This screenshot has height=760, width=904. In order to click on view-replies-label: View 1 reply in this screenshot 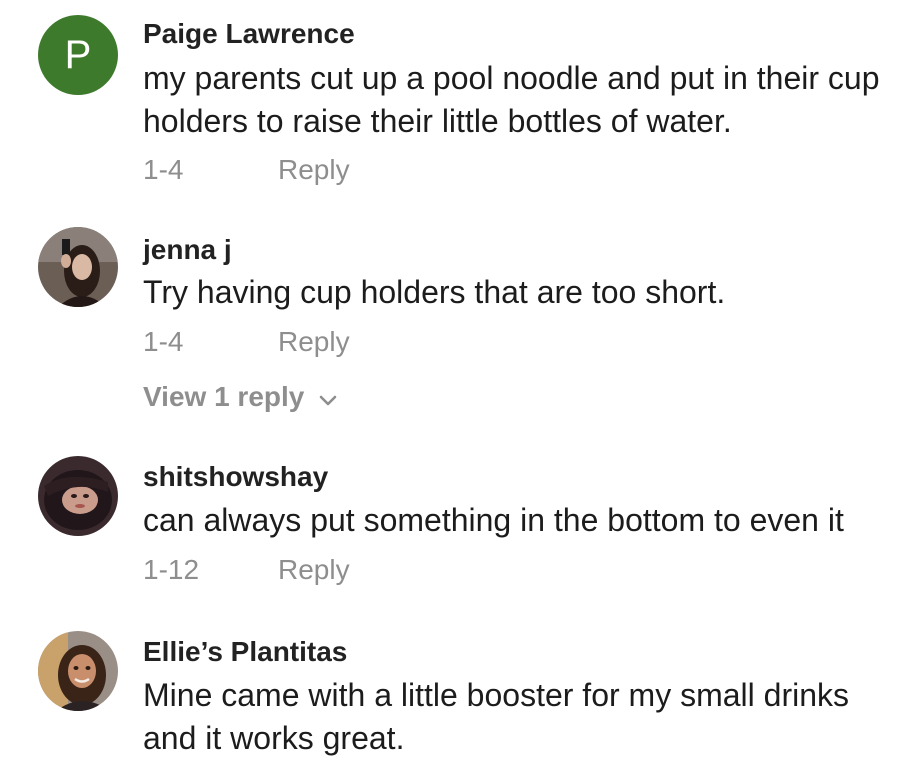, I will do `click(224, 396)`.